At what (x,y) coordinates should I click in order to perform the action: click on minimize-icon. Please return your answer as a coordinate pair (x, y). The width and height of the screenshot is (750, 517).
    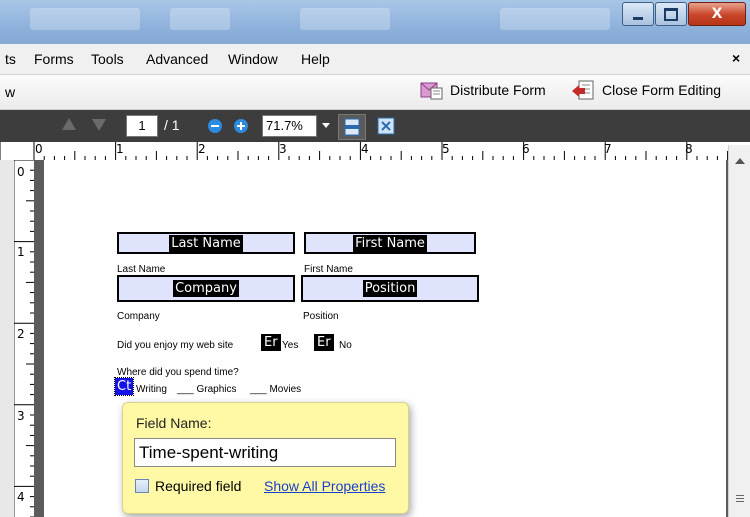
    Looking at the image, I should click on (638, 18).